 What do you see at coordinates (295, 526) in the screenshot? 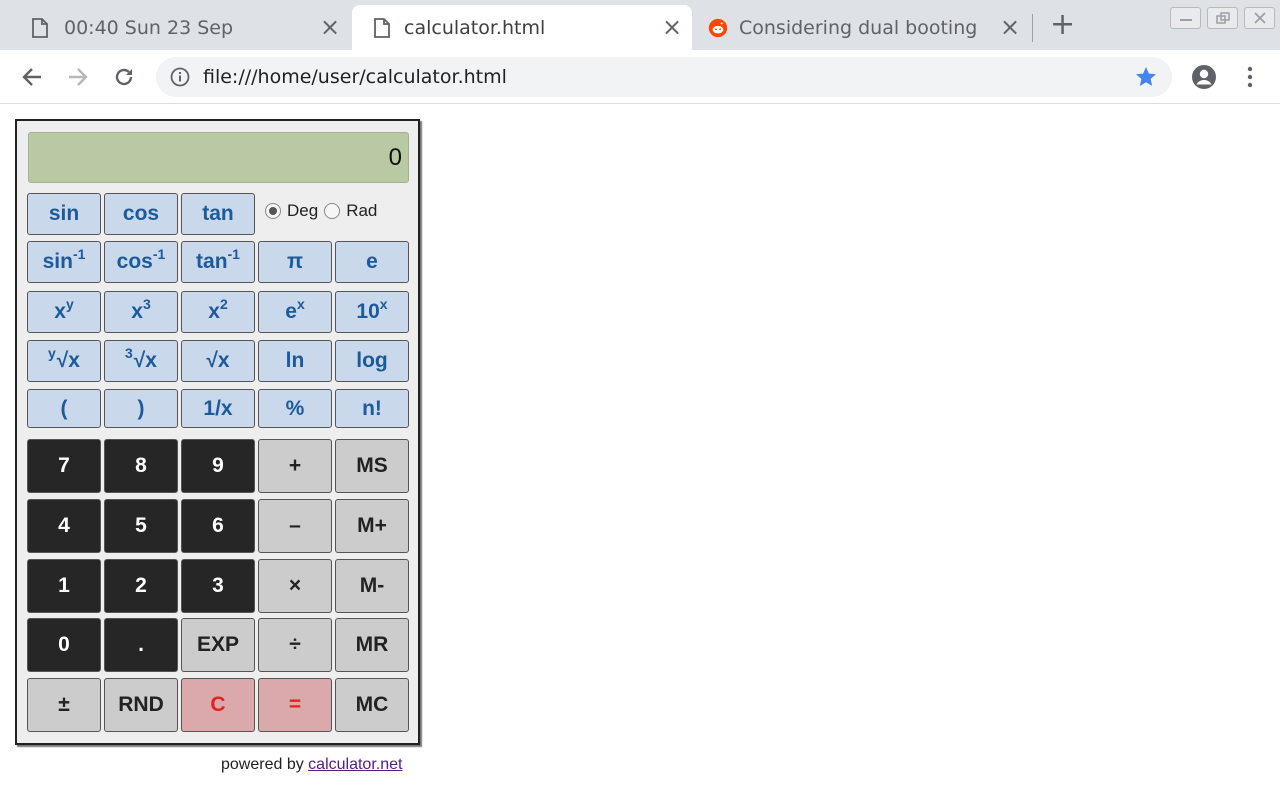
I see `subtract-button: –` at bounding box center [295, 526].